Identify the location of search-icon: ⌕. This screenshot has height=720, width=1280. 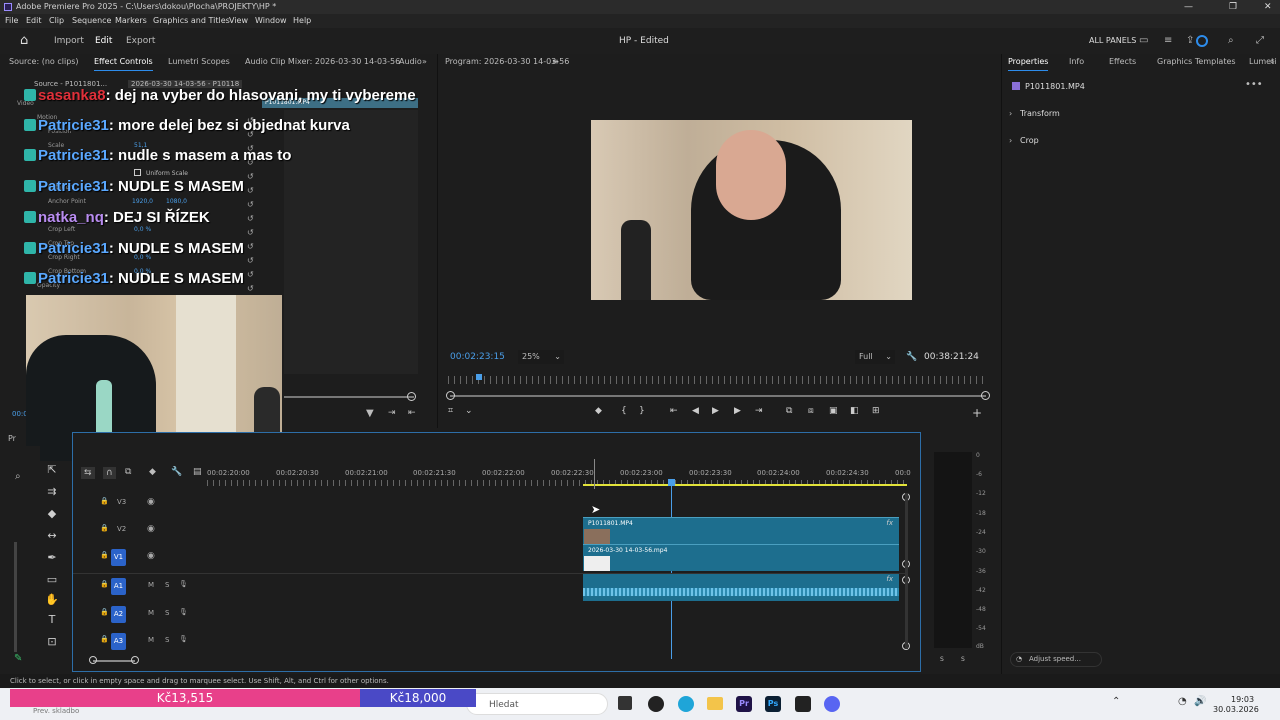
(18, 476).